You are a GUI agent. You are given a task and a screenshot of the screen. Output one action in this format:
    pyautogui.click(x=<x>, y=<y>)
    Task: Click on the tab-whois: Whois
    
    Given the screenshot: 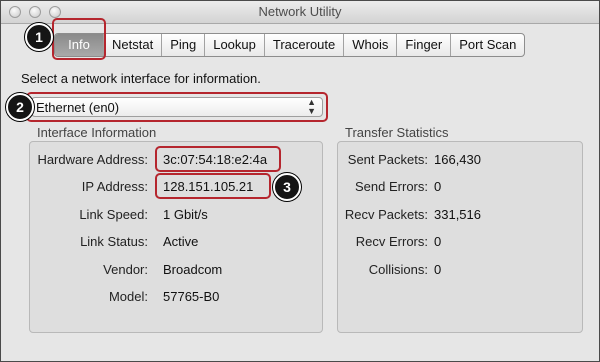 What is the action you would take?
    pyautogui.click(x=369, y=45)
    